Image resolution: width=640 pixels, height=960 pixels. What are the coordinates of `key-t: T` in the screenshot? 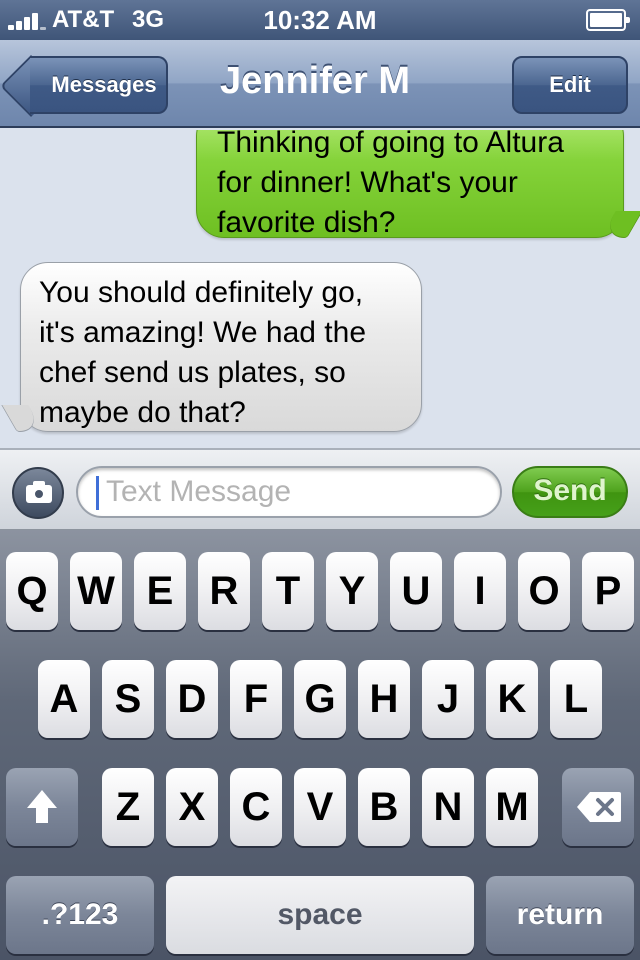 It's located at (288, 591).